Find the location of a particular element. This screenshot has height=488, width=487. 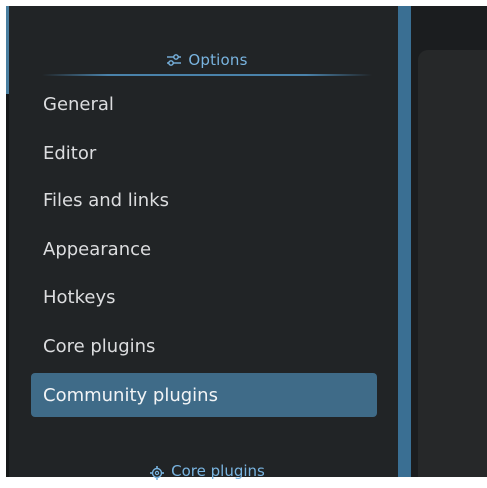

sidebar-item-files-and-links: Files and links is located at coordinates (204, 200).